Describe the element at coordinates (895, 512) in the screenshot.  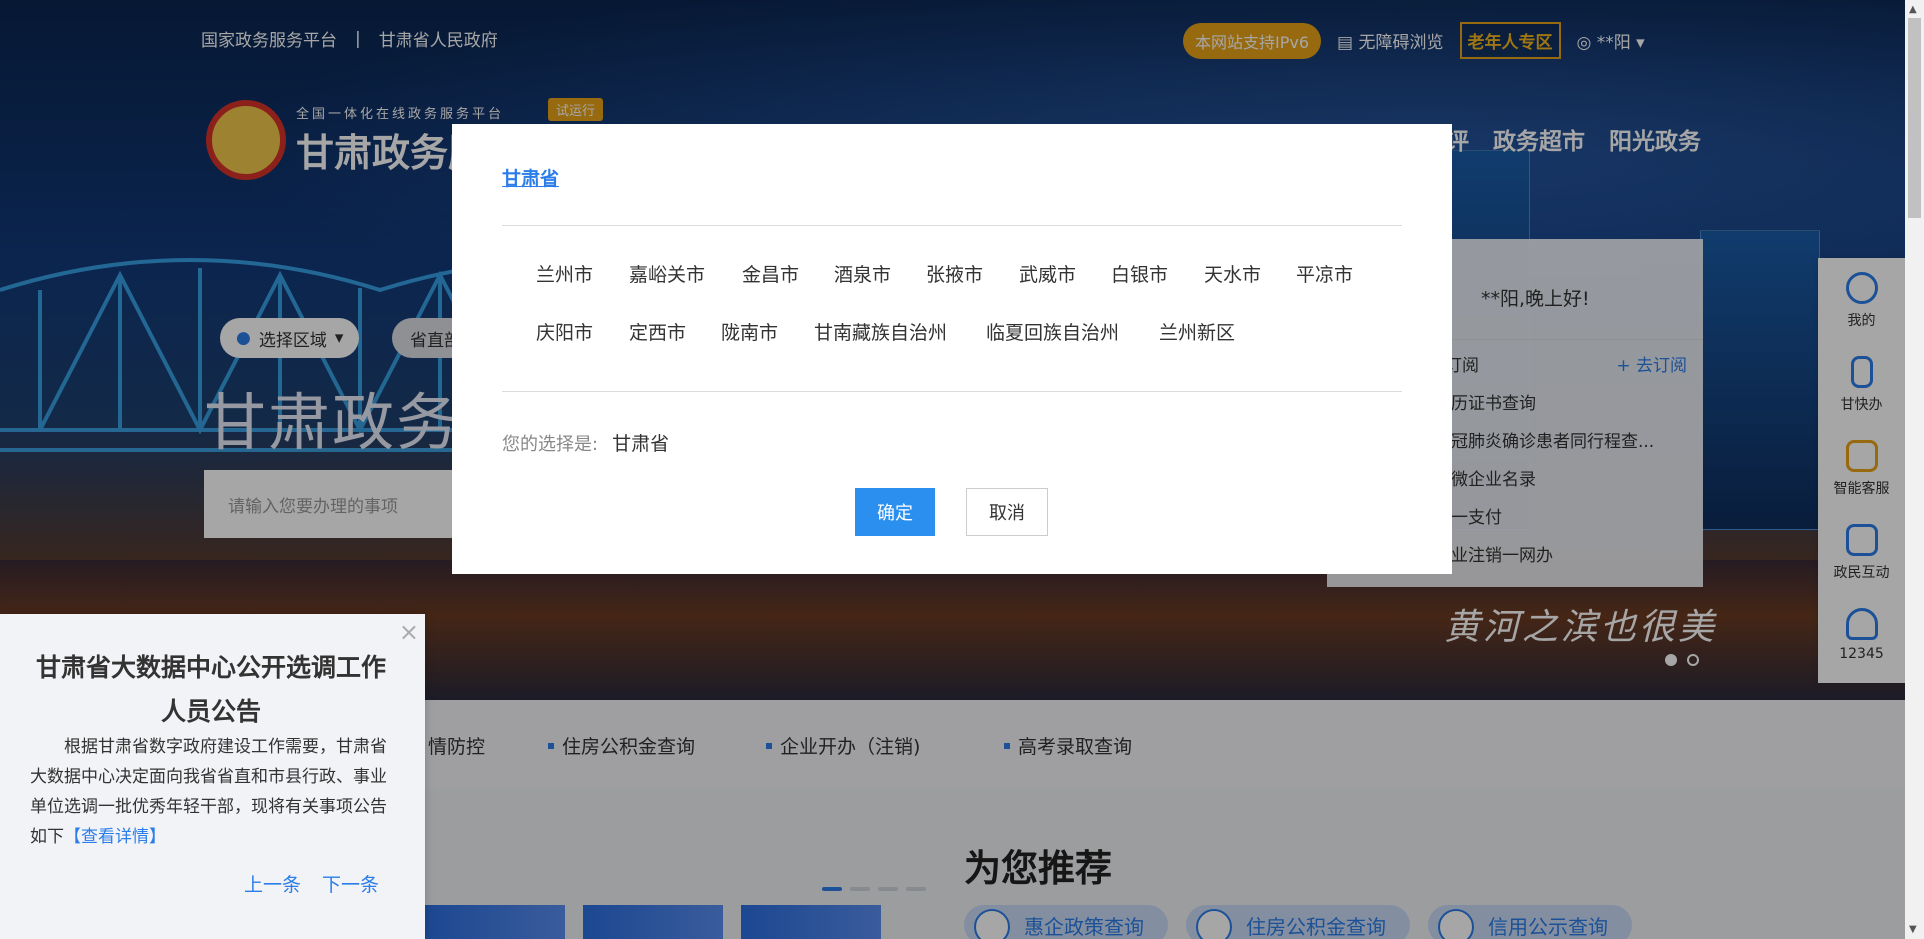
I see `confirm-button: 确定` at that location.